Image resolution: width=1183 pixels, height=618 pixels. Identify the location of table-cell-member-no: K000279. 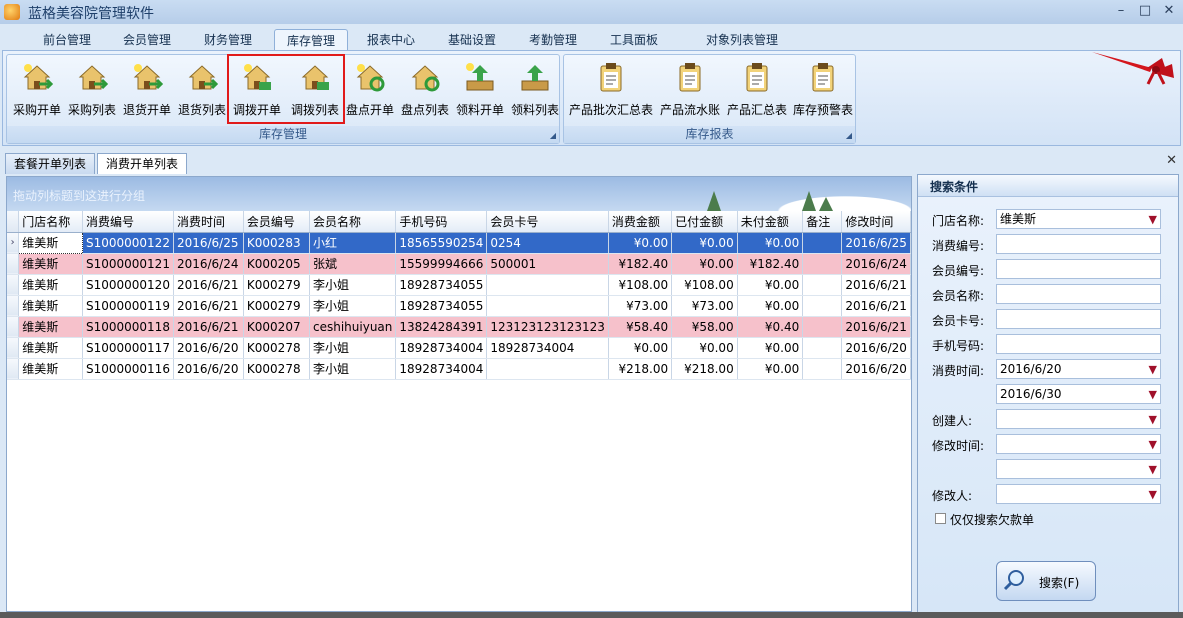
(277, 285).